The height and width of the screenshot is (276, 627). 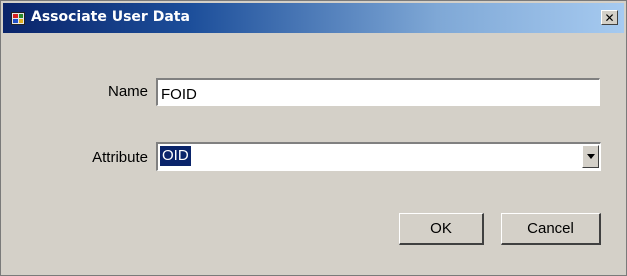 I want to click on app-window-icon, so click(x=18, y=18).